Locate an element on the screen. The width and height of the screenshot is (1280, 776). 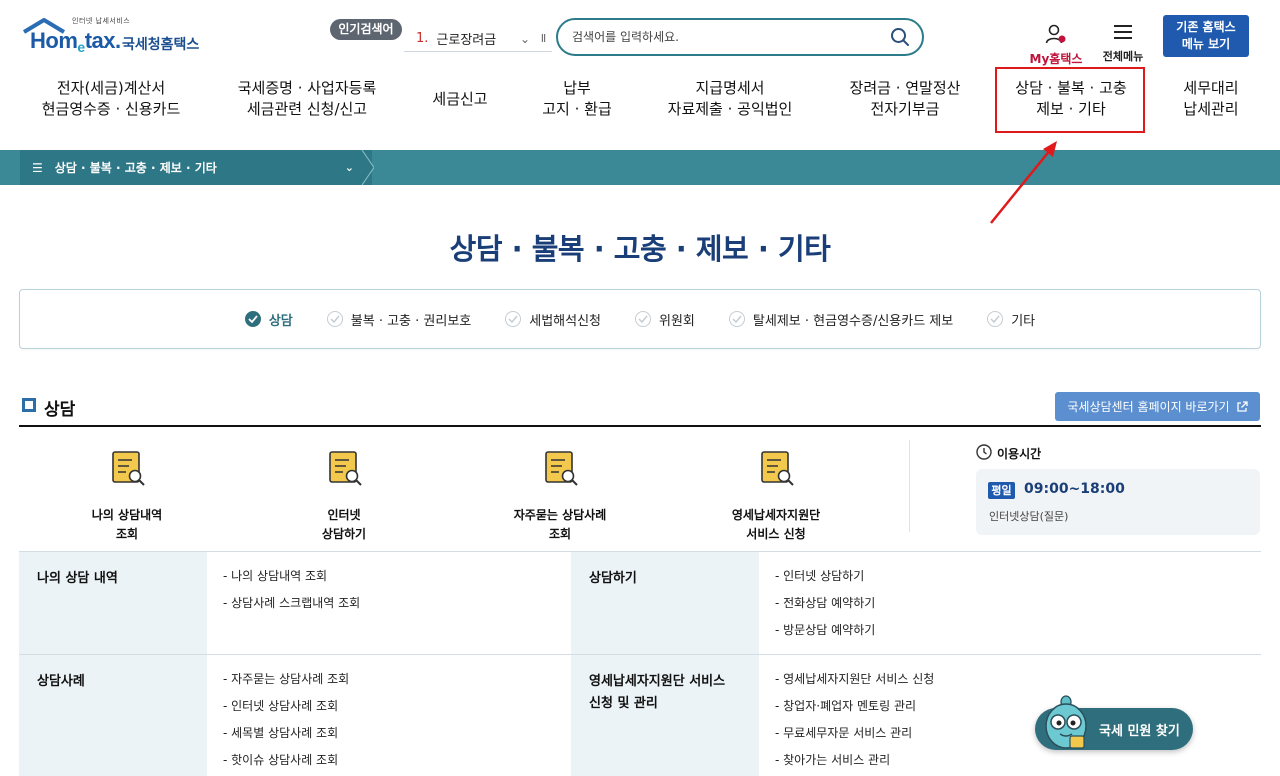
table-head-cases: 상담사례 is located at coordinates (113, 715).